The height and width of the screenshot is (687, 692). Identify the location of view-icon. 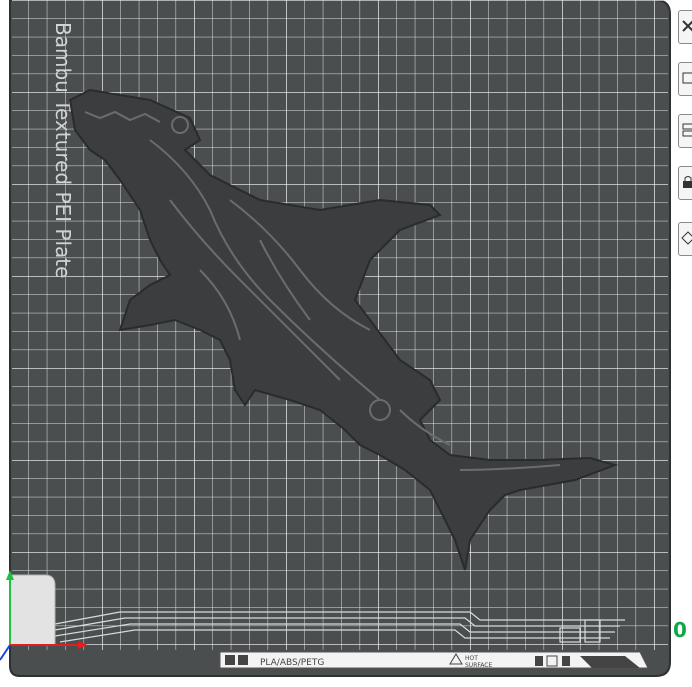
(687, 26).